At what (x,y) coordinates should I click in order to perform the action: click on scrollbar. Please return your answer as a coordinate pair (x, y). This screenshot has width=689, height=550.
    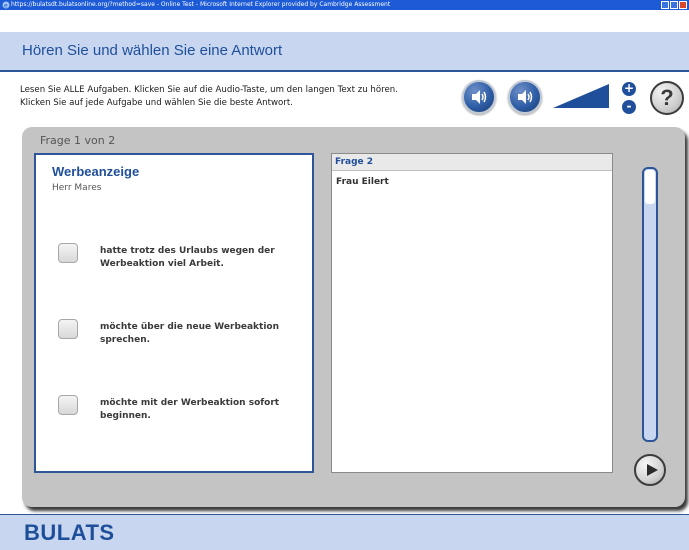
    Looking at the image, I should click on (650, 304).